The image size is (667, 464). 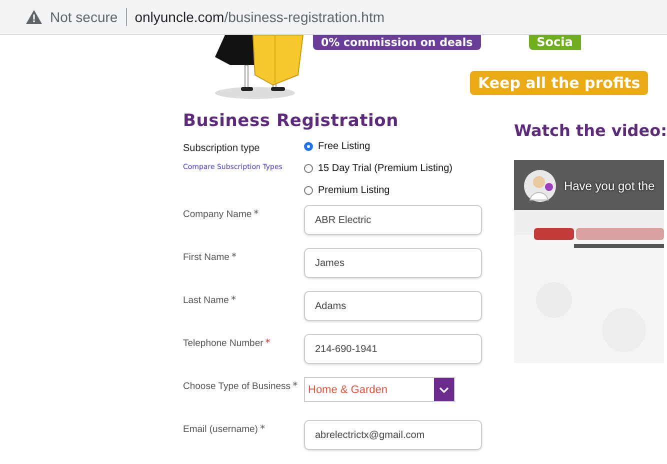 I want to click on input-field: James, so click(x=393, y=263).